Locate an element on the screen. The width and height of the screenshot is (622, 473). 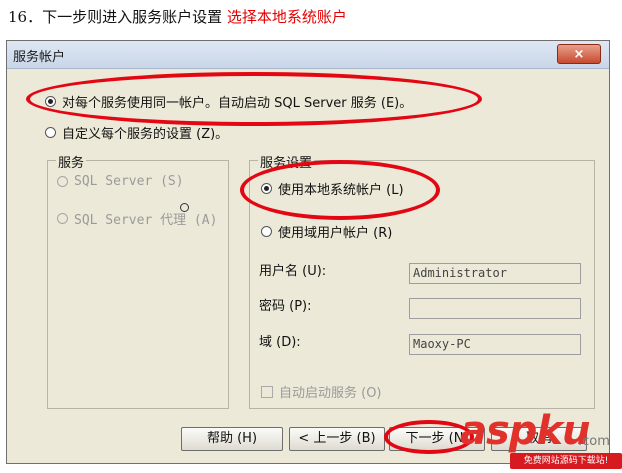
same-account-option: 对每个服务使用同一帐户。自动启动 SQL Server 服务 (E)。 is located at coordinates (228, 101).